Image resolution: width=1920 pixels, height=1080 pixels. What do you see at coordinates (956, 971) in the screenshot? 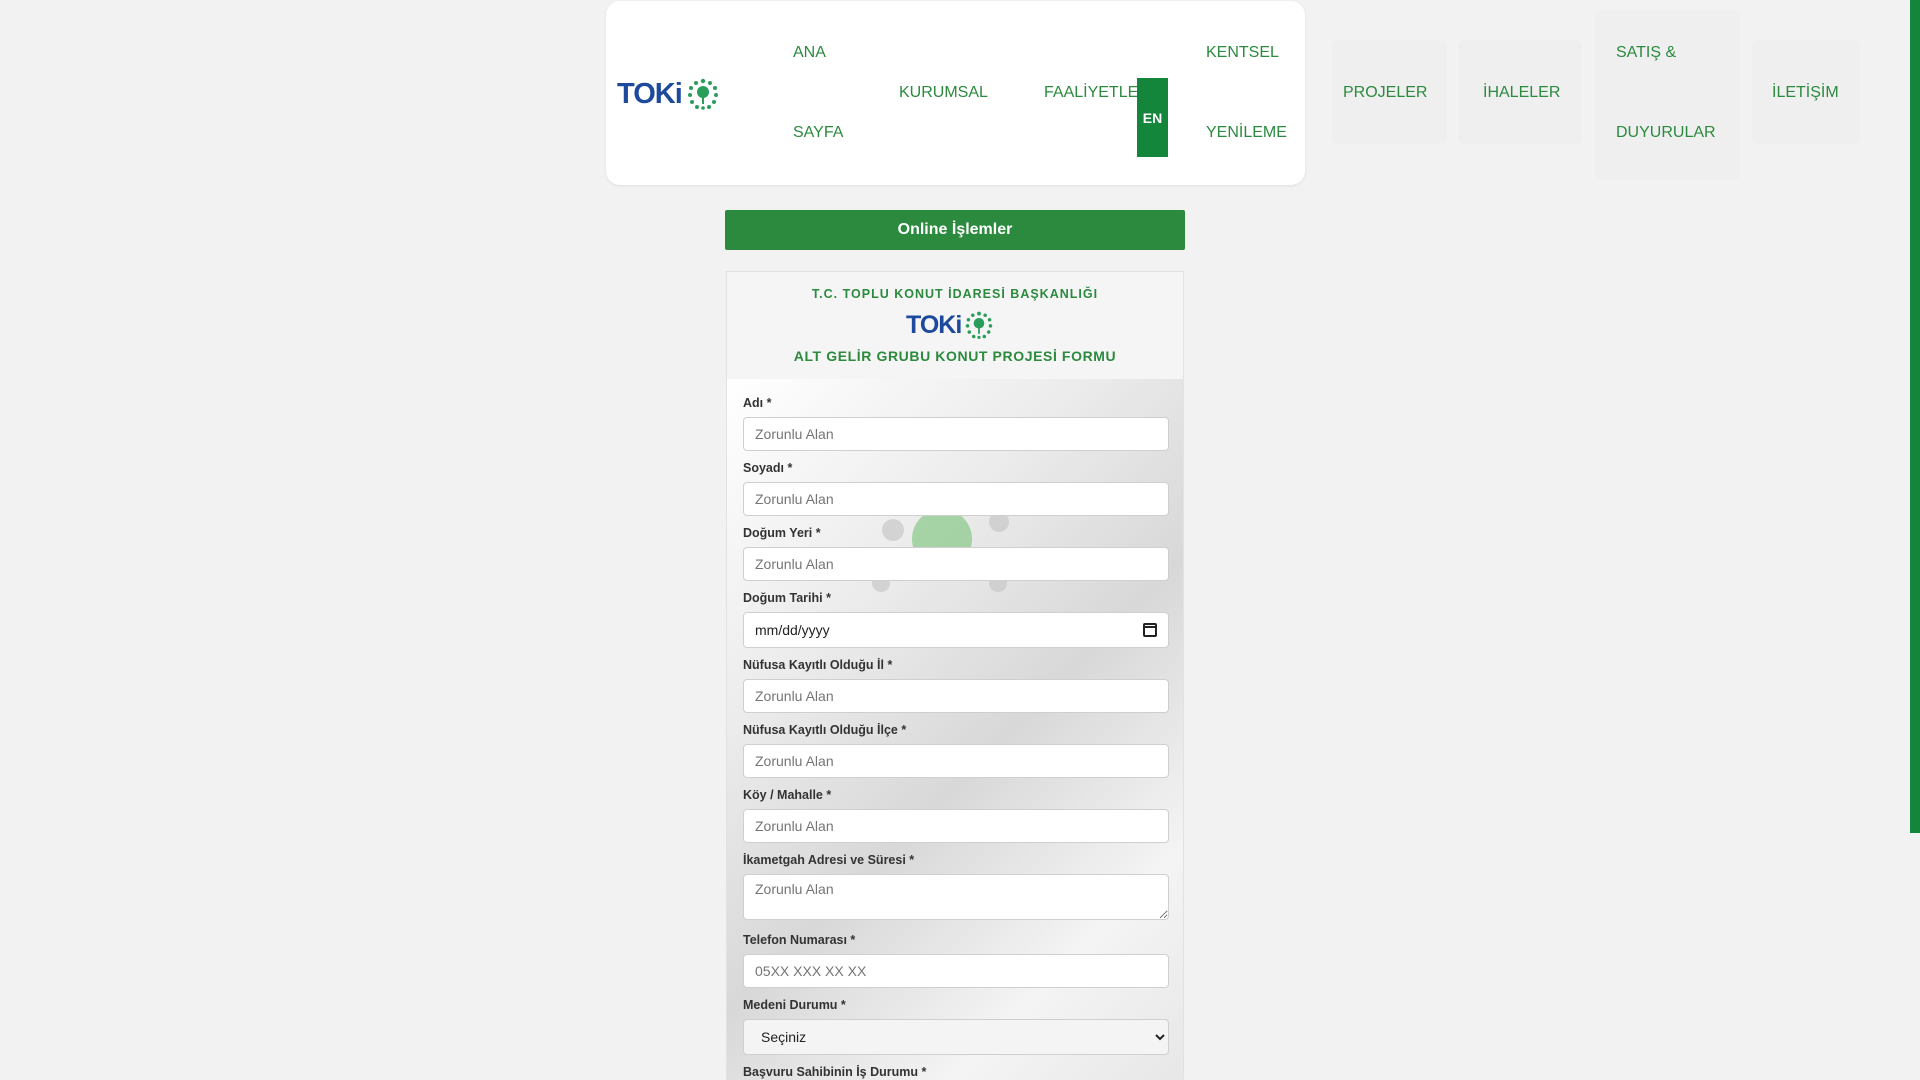
I see `phone-input` at bounding box center [956, 971].